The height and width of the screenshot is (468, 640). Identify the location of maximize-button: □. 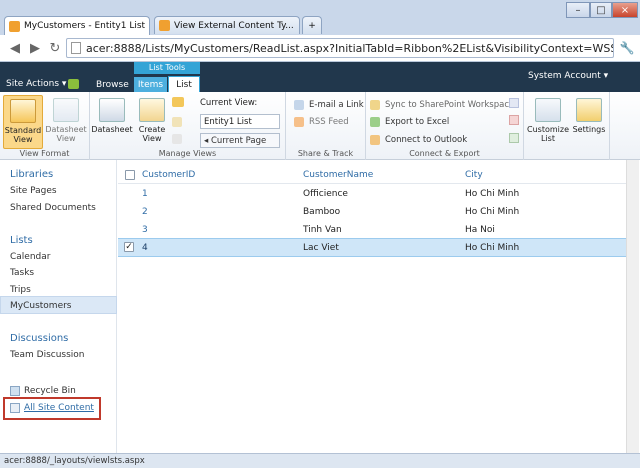
(601, 10).